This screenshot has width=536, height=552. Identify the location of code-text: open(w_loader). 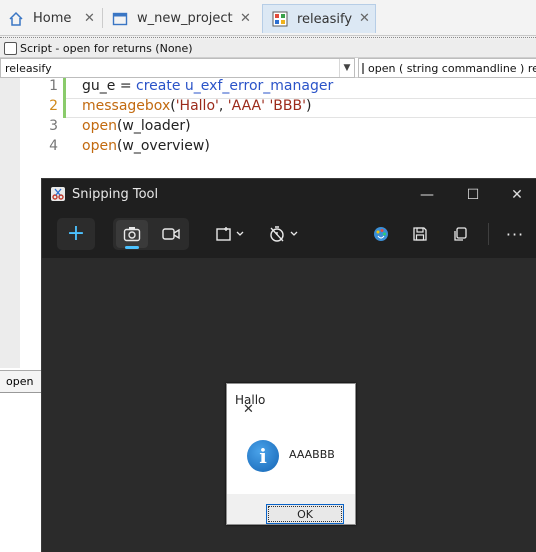
(136, 126).